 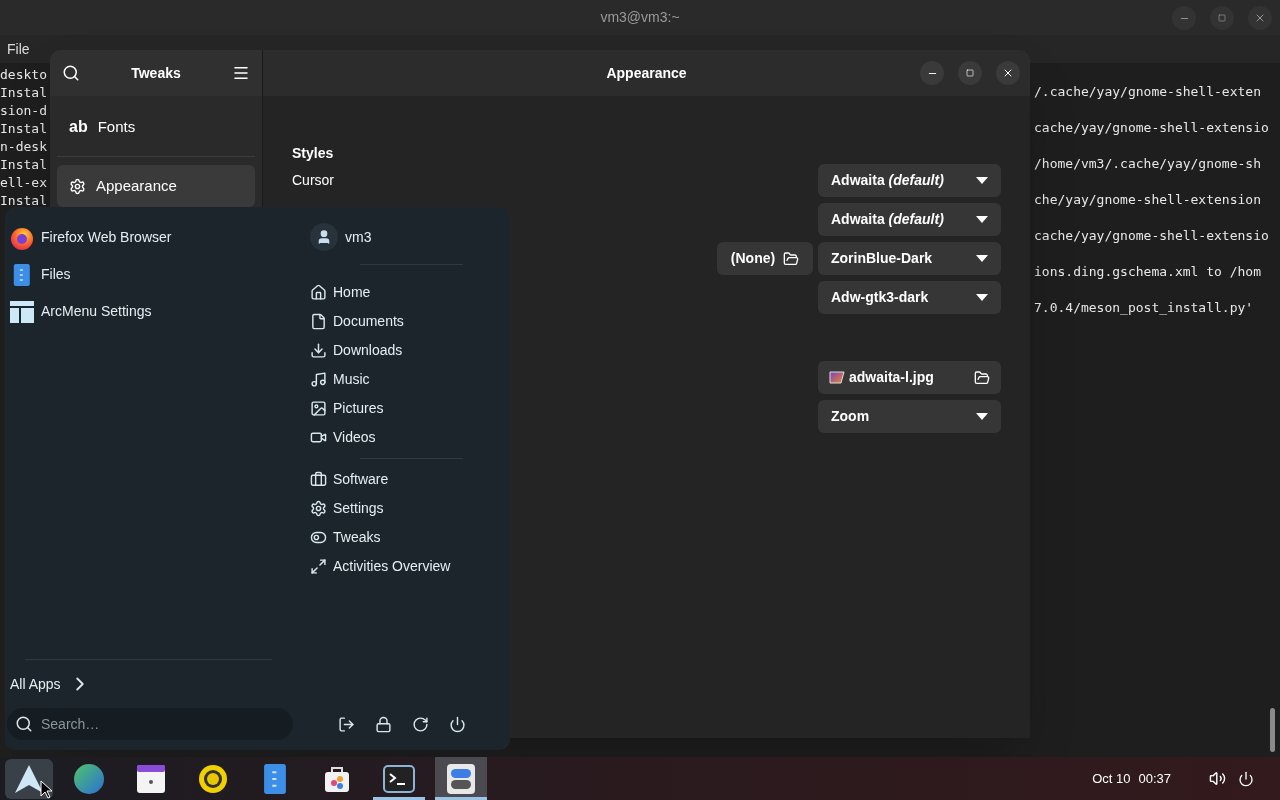 I want to click on lock-icon, so click(x=383, y=724).